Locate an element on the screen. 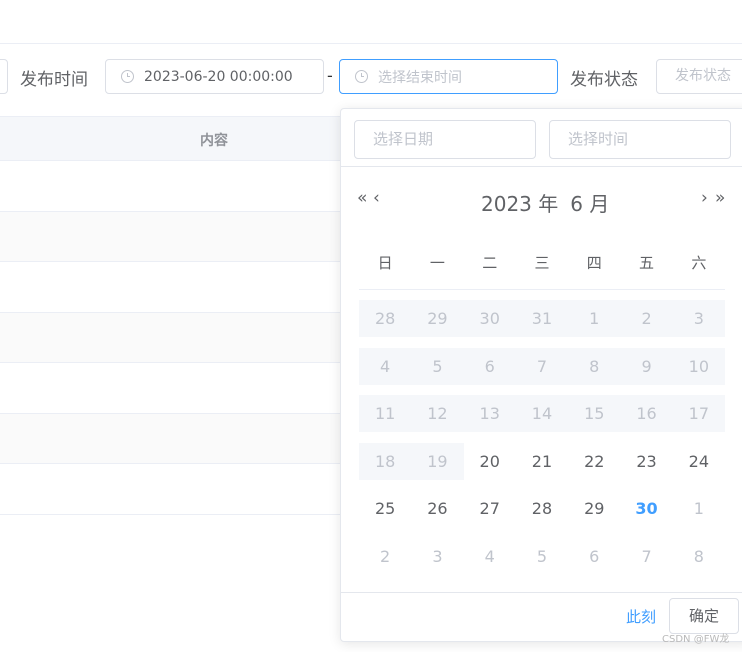 This screenshot has width=742, height=652. day-cell: 25 is located at coordinates (385, 508).